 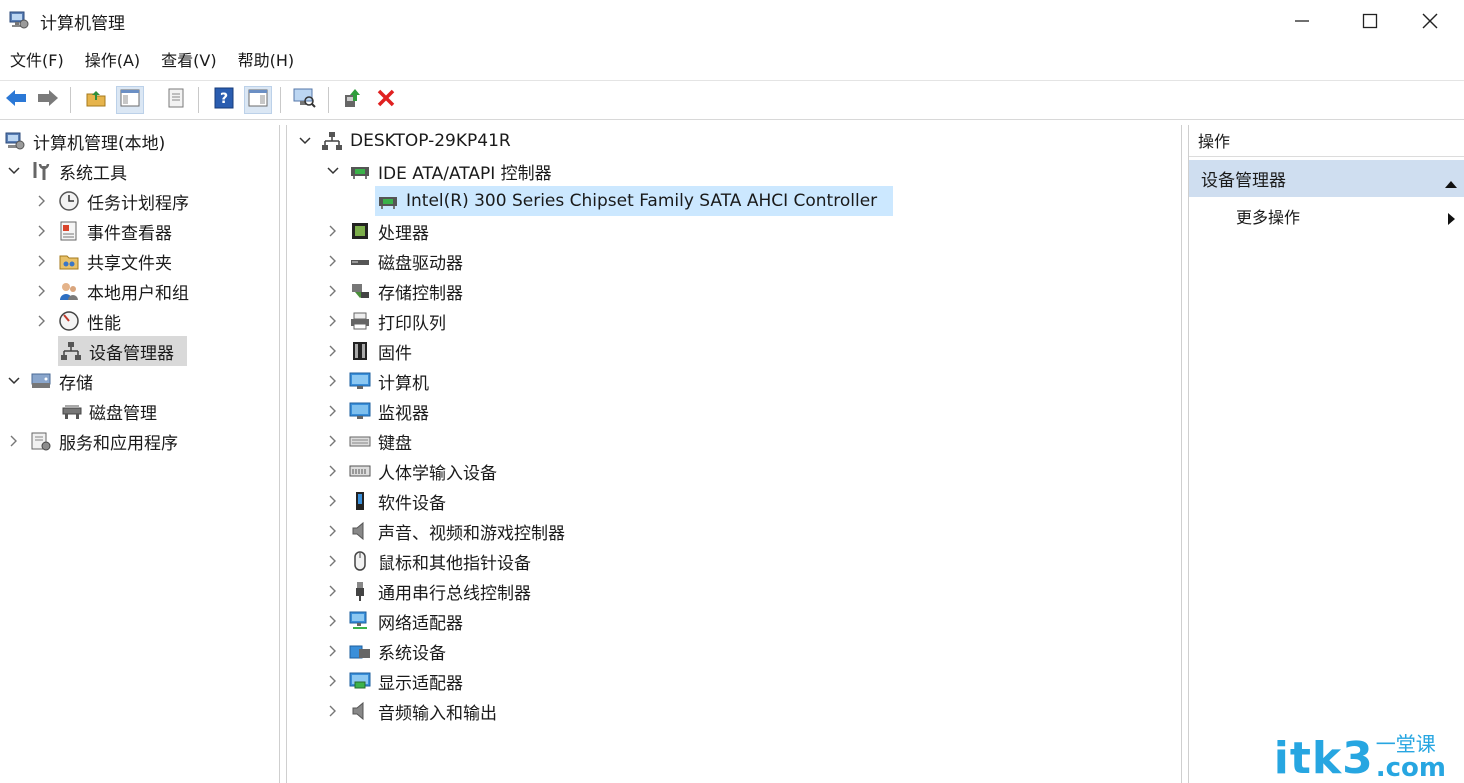 I want to click on update-driver-icon, so click(x=352, y=100).